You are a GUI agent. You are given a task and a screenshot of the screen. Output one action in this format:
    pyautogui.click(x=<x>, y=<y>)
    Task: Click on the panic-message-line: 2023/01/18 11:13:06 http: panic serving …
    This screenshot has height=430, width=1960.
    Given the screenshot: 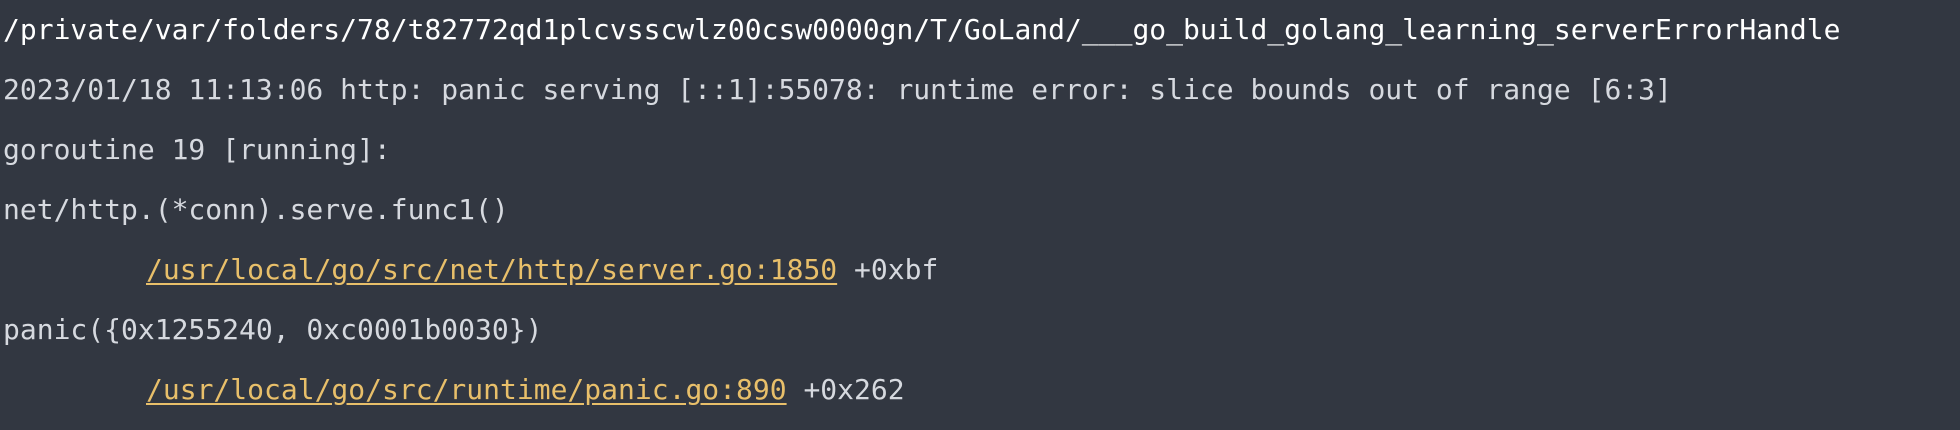 What is the action you would take?
    pyautogui.click(x=837, y=89)
    